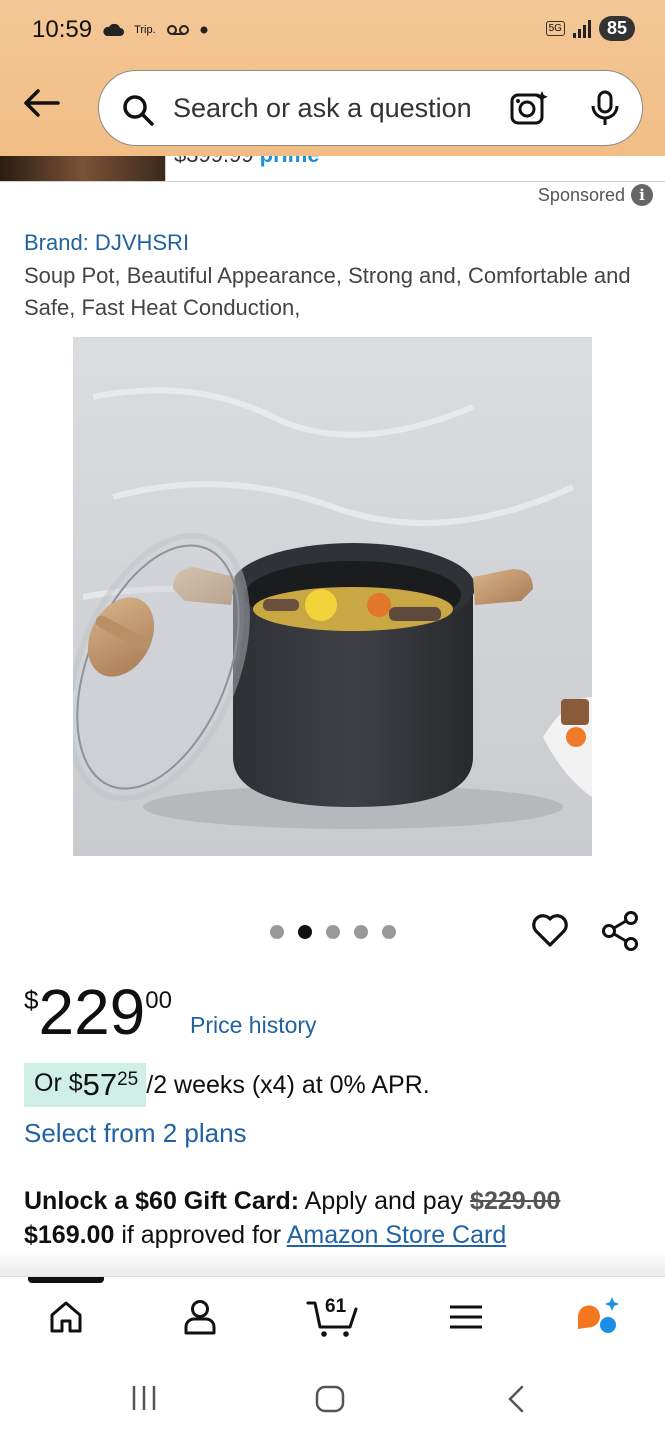  I want to click on recent-apps-icon, so click(145, 1398).